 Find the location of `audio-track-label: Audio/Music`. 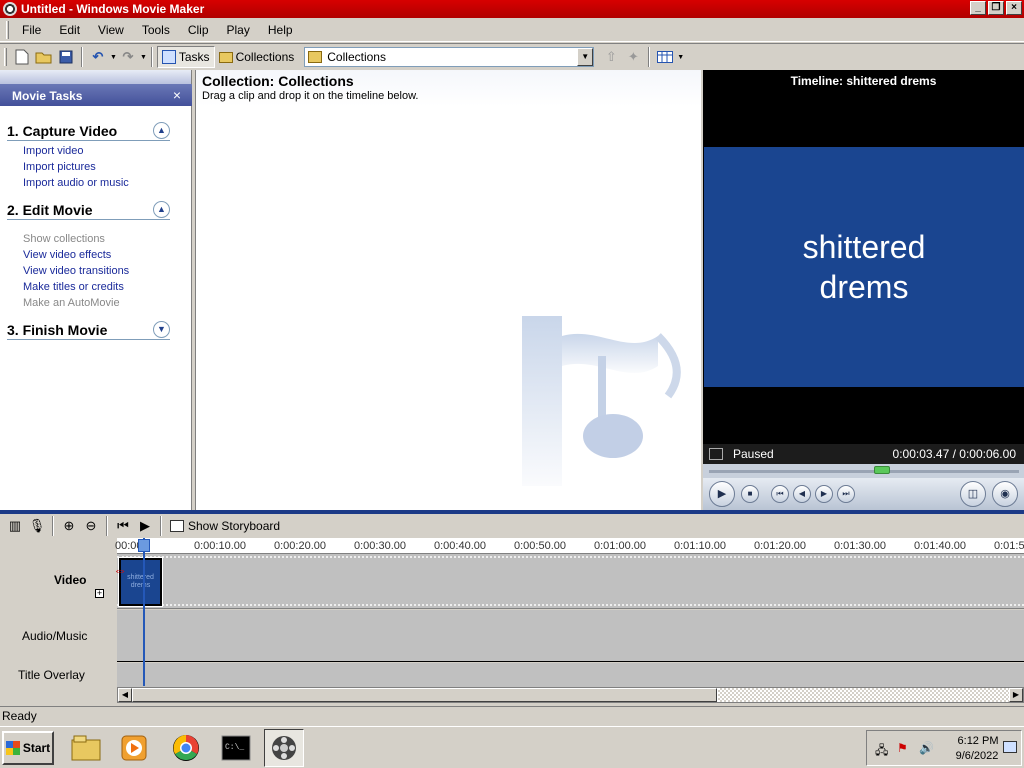

audio-track-label: Audio/Music is located at coordinates (55, 636).